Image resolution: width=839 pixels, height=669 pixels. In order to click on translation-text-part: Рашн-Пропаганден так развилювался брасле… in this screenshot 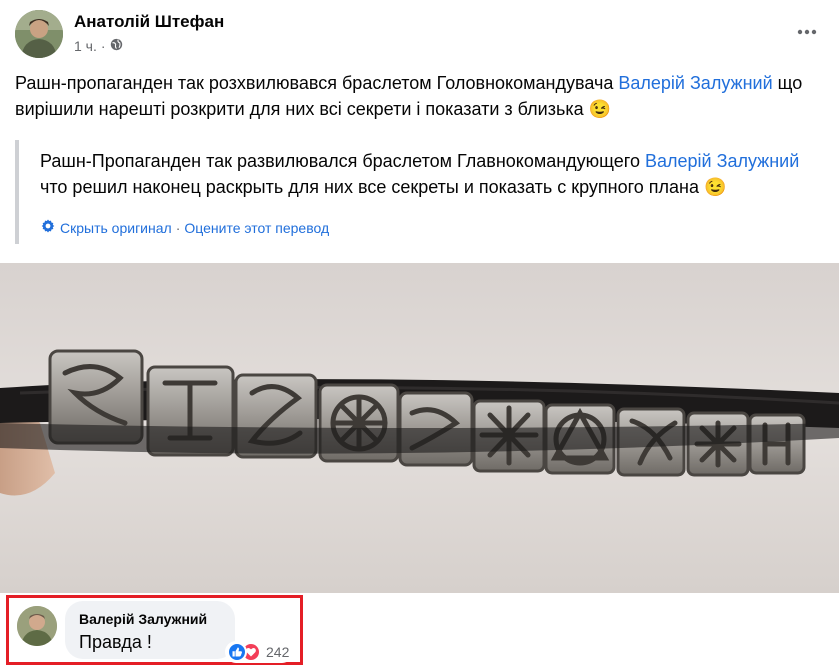, I will do `click(342, 161)`.